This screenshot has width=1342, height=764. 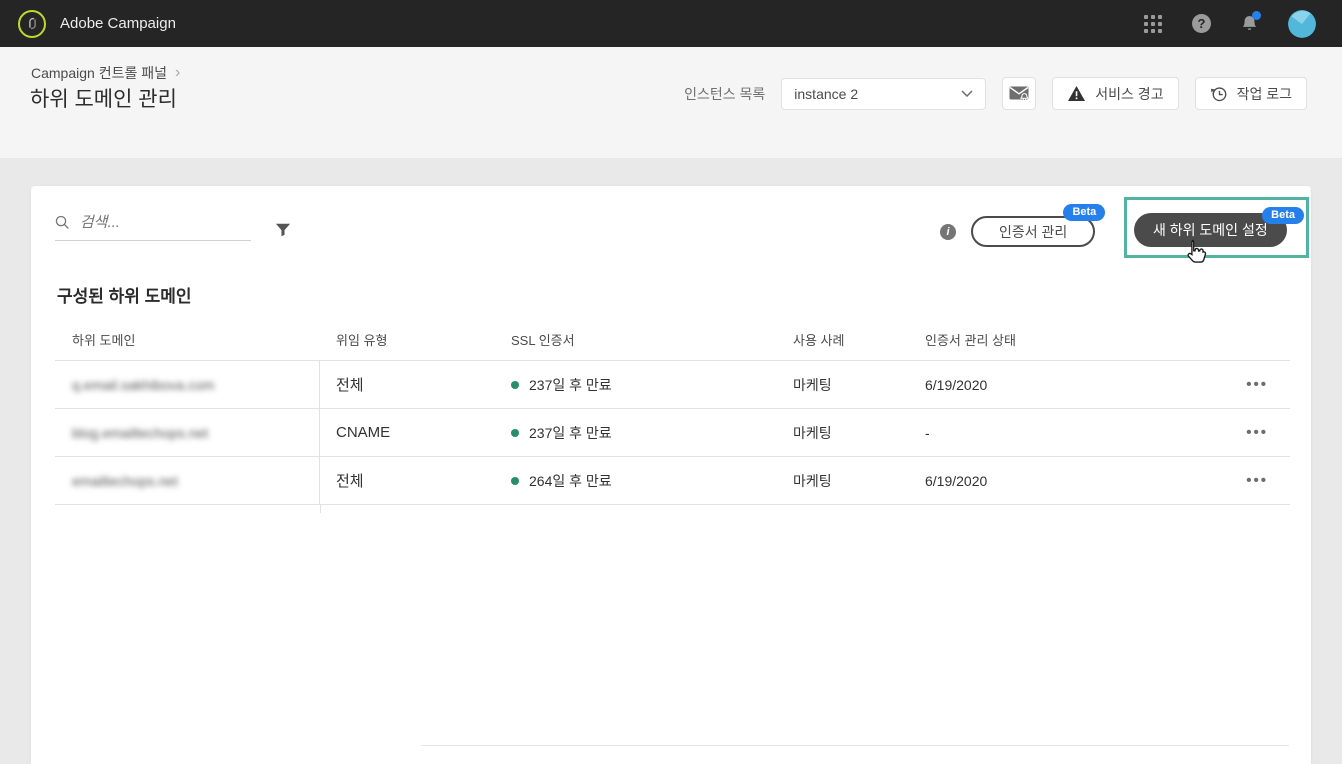 I want to click on cert-status-date: -, so click(x=927, y=432).